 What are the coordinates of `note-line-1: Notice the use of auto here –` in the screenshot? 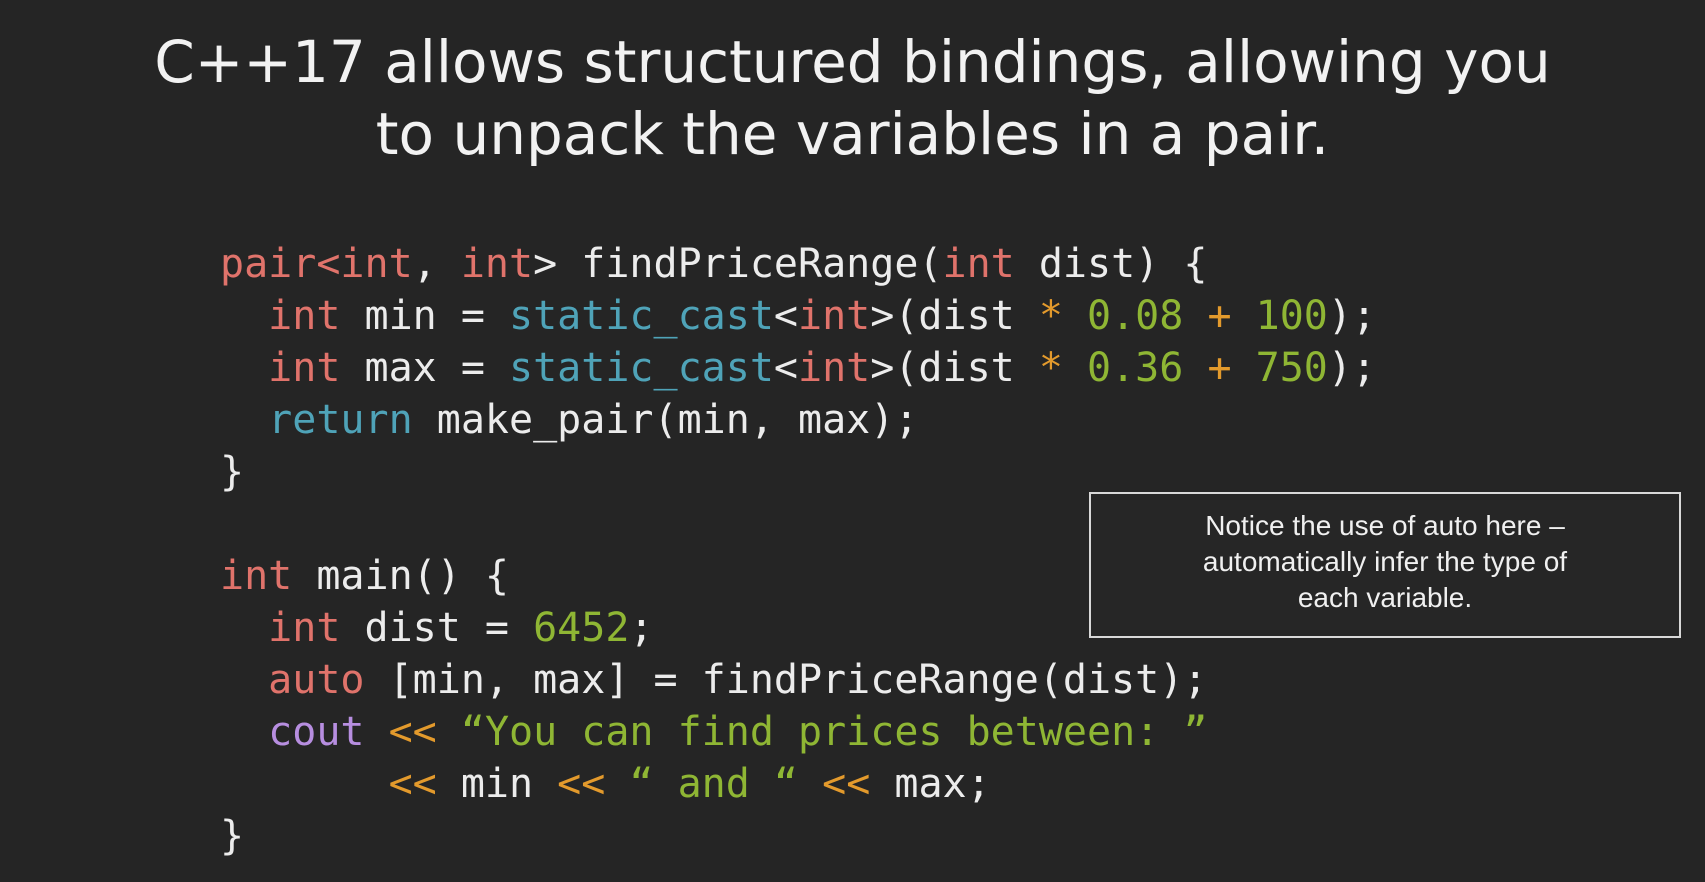 It's located at (1385, 525).